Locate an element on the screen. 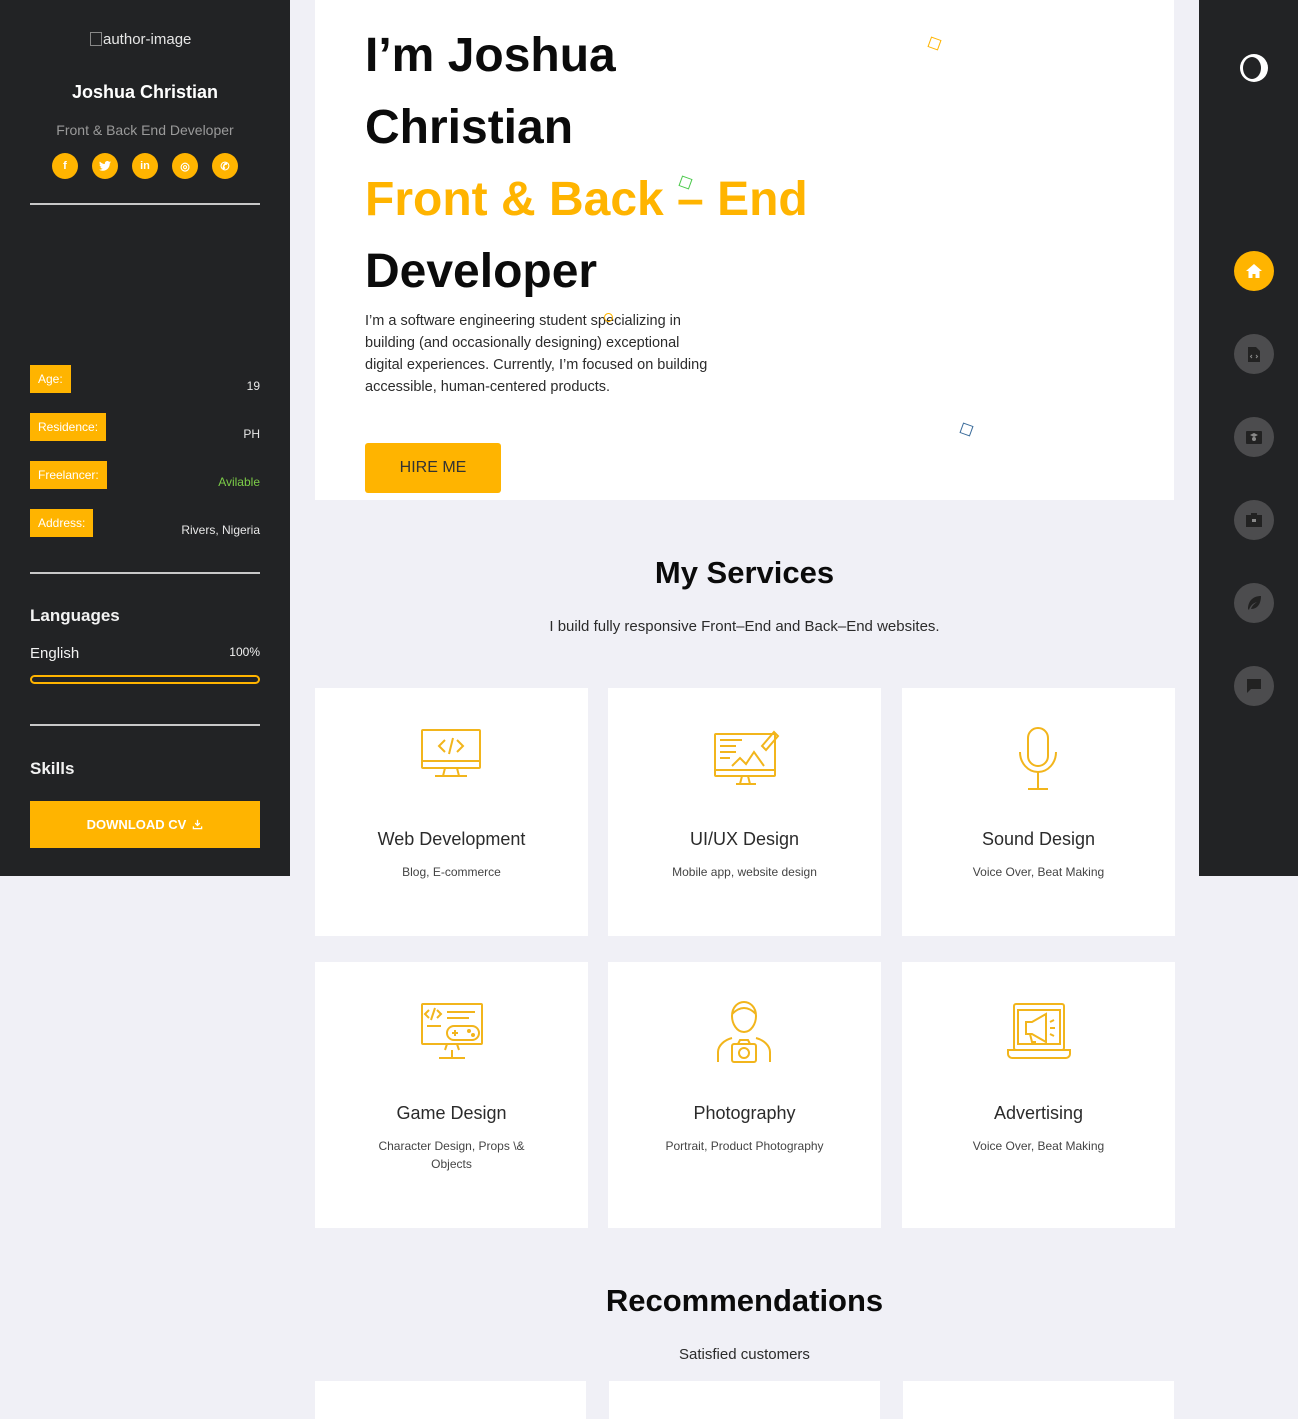 This screenshot has height=1419, width=1298. author-image: author-image is located at coordinates (140, 39).